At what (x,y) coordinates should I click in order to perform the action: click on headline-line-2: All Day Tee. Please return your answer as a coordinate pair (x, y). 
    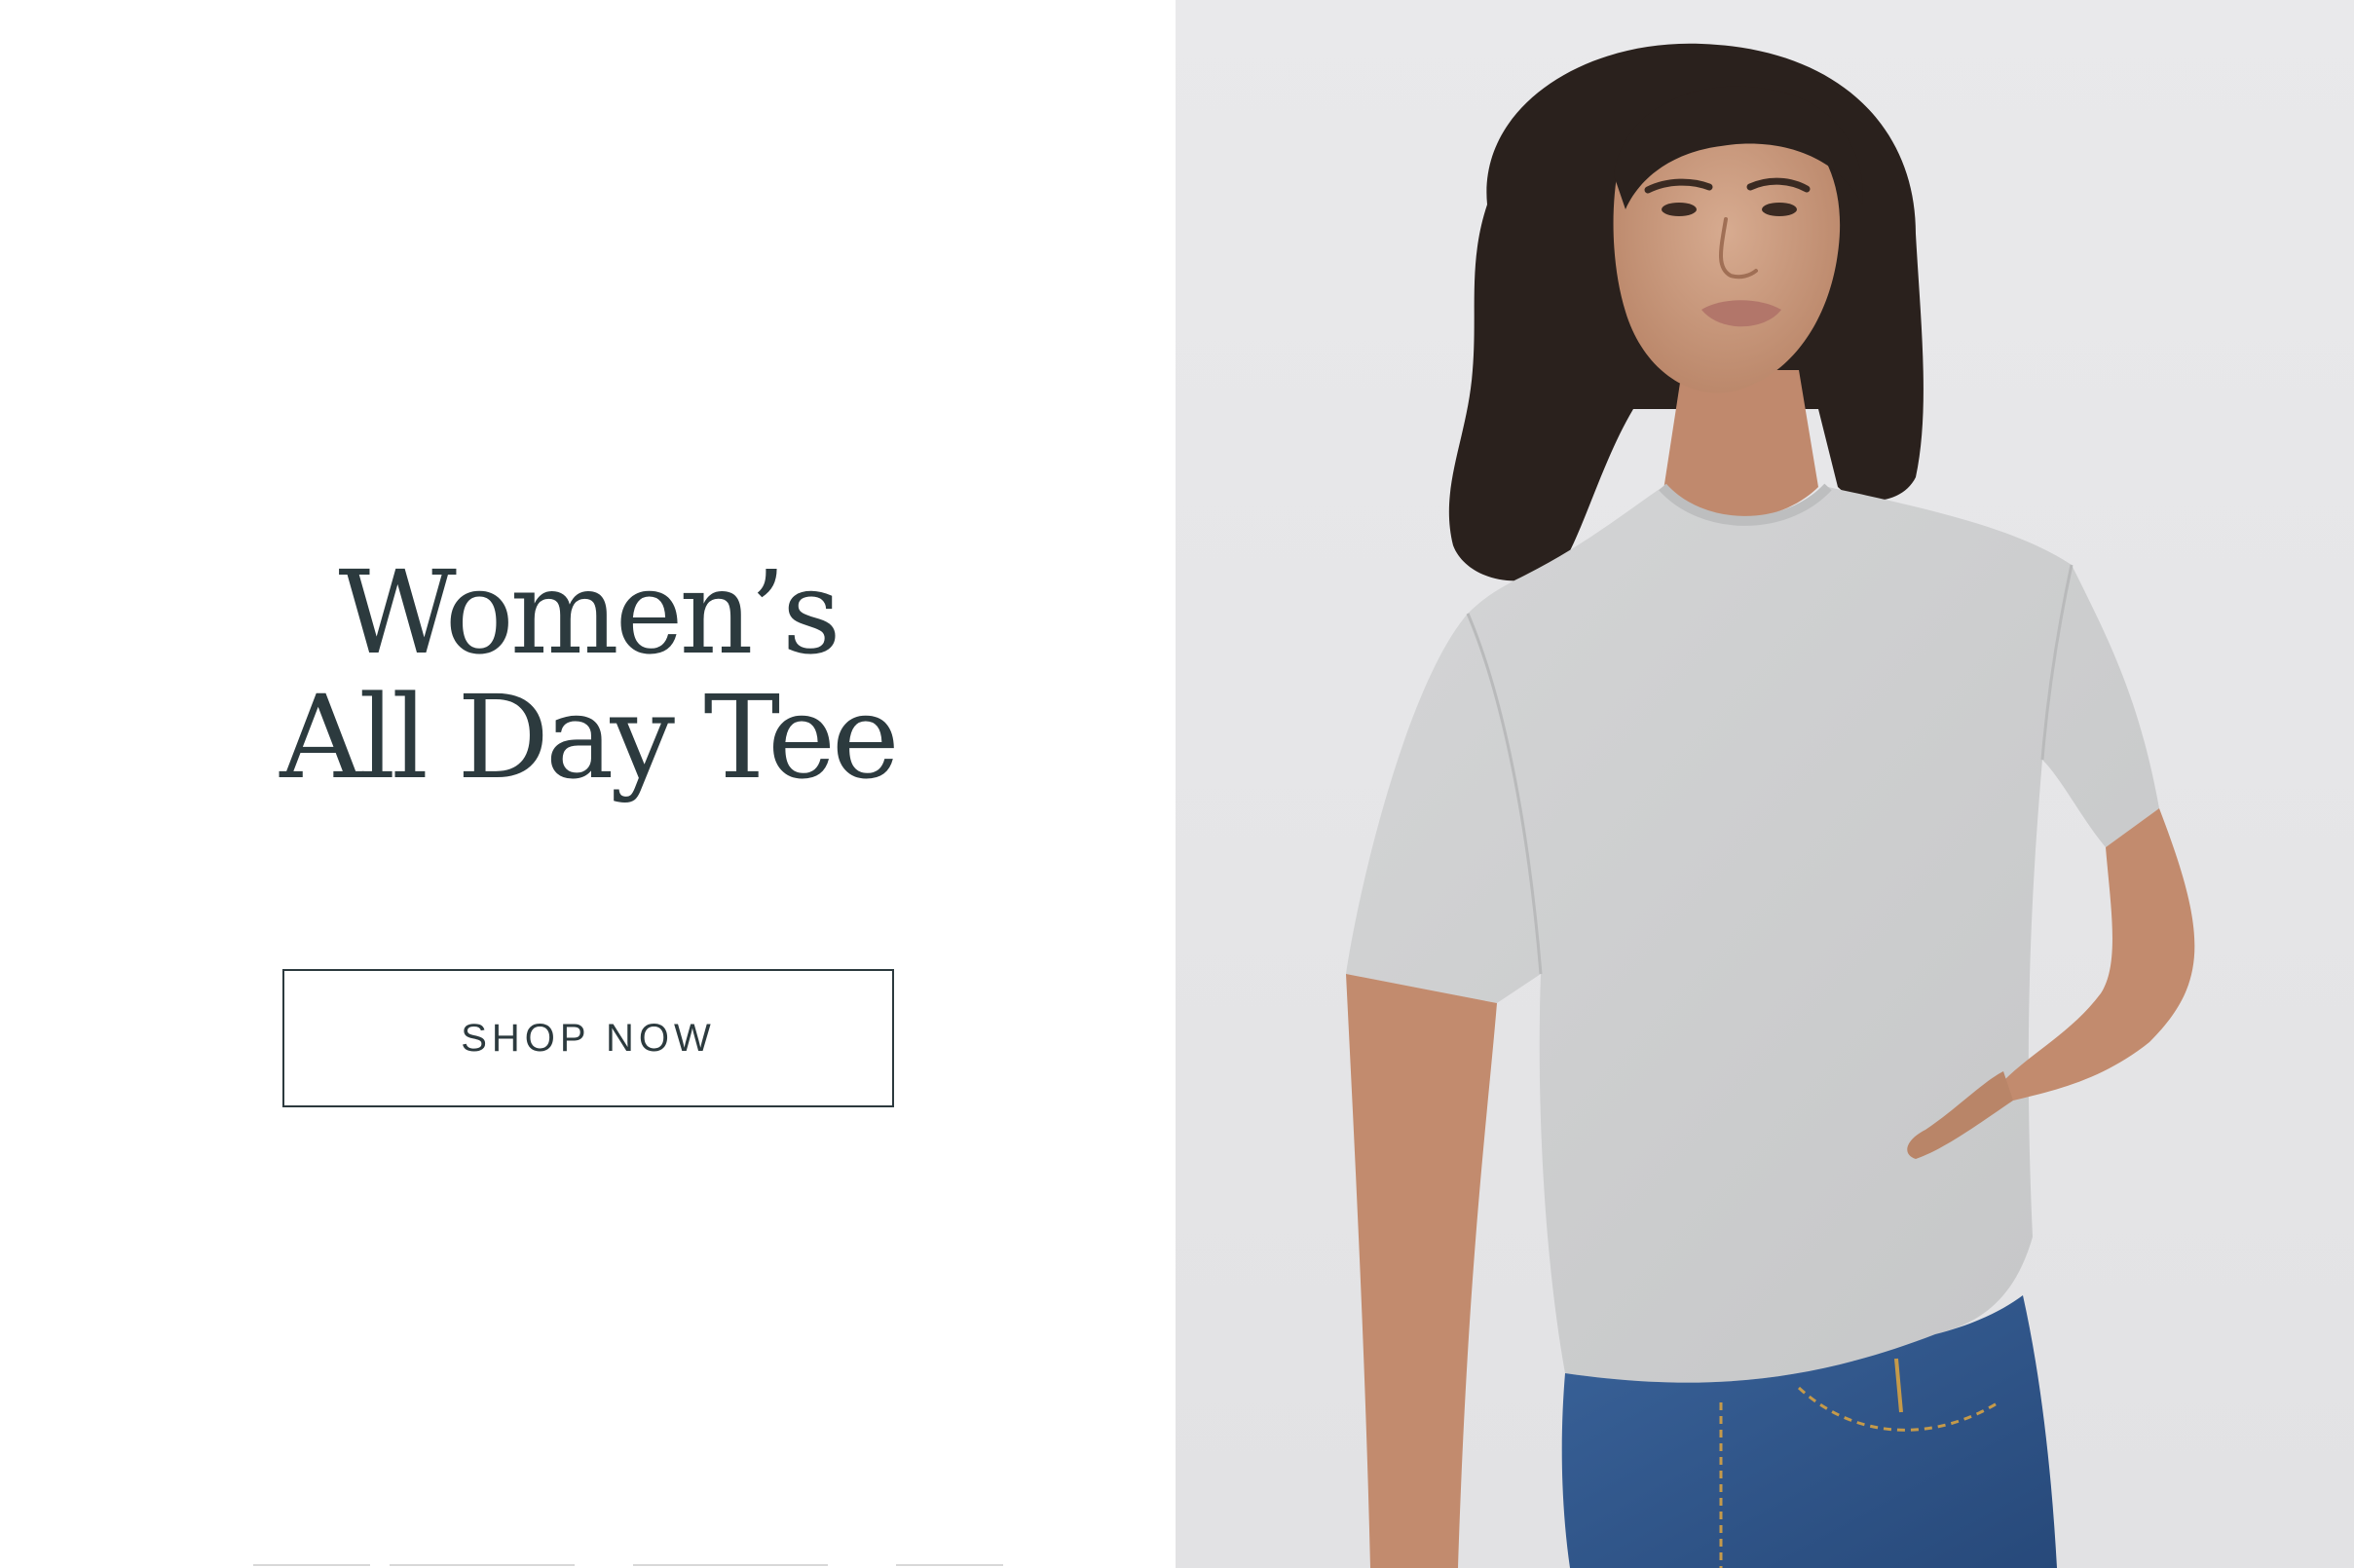
    Looking at the image, I should click on (590, 737).